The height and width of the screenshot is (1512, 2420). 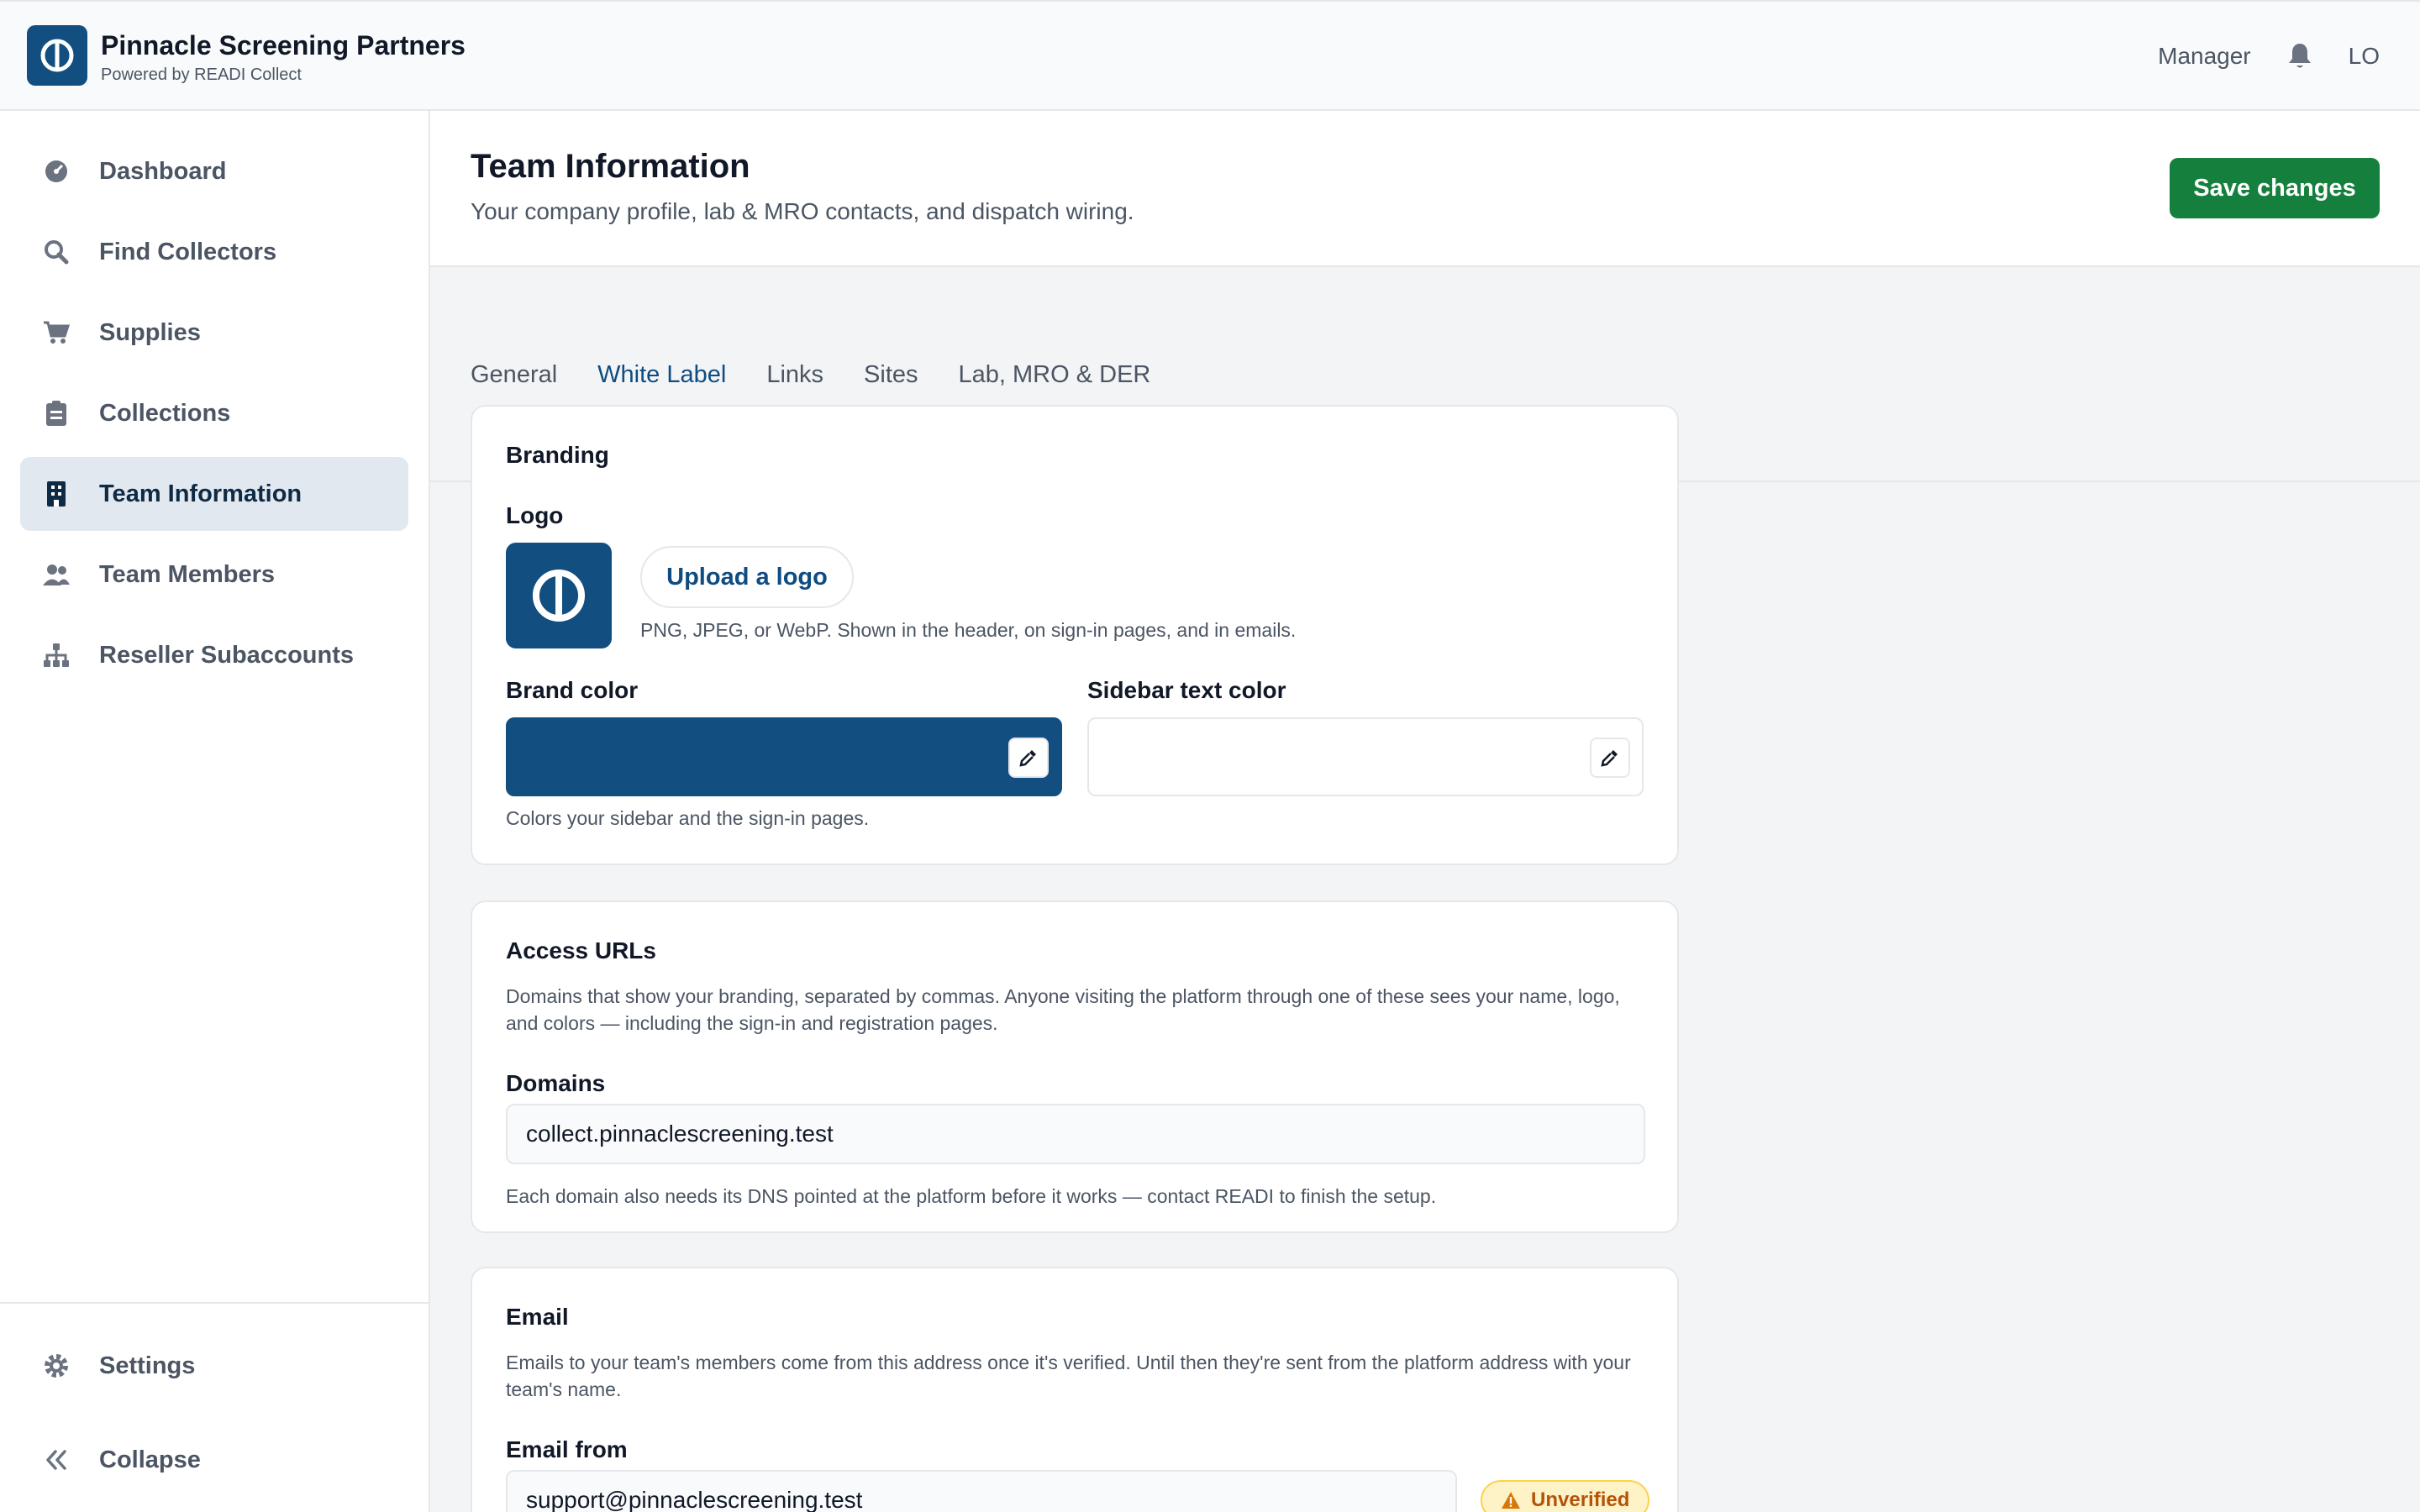 I want to click on hierarchy-icon, so click(x=56, y=655).